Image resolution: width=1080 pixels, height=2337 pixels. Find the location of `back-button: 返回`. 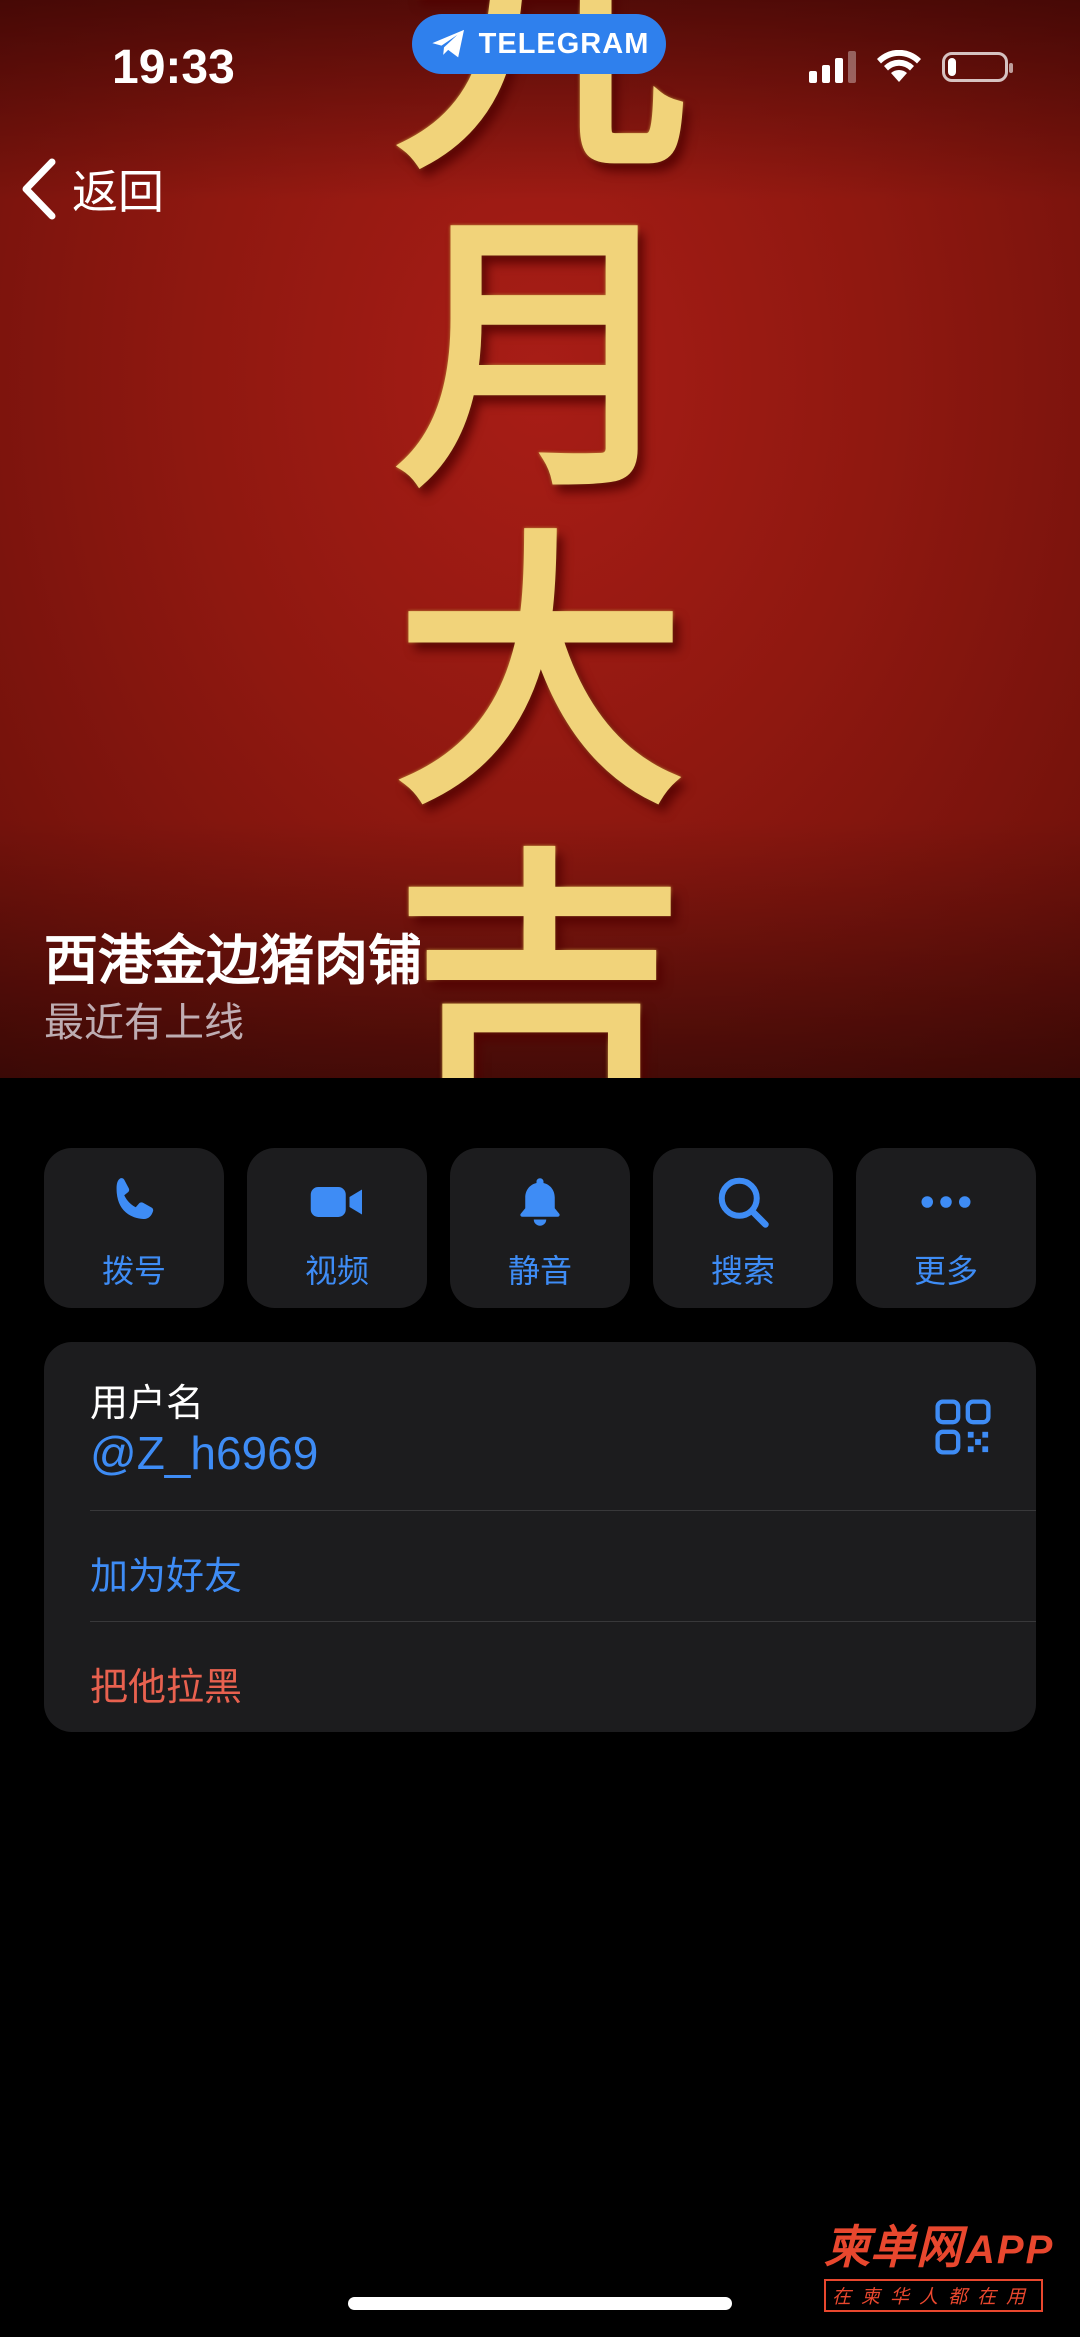

back-button: 返回 is located at coordinates (92, 189).